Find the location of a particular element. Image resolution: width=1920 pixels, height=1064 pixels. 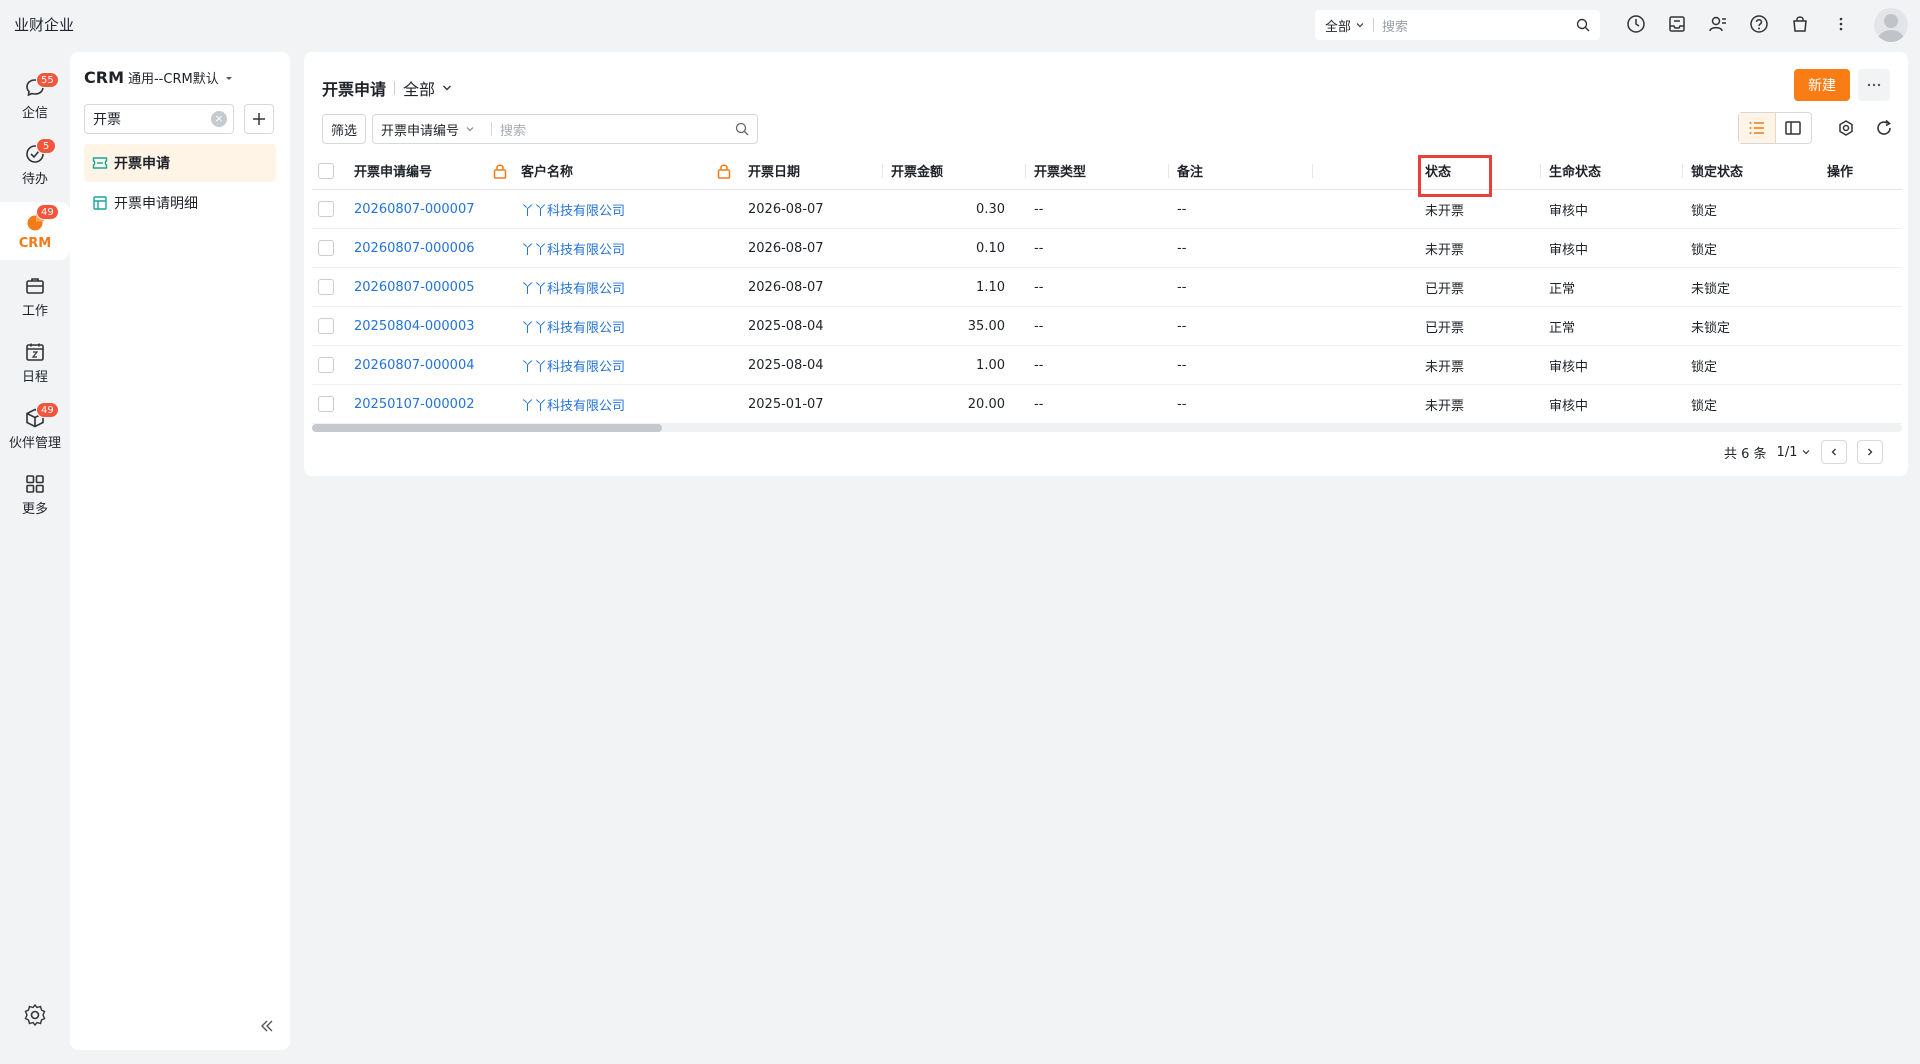

grid-icon is located at coordinates (35, 484).